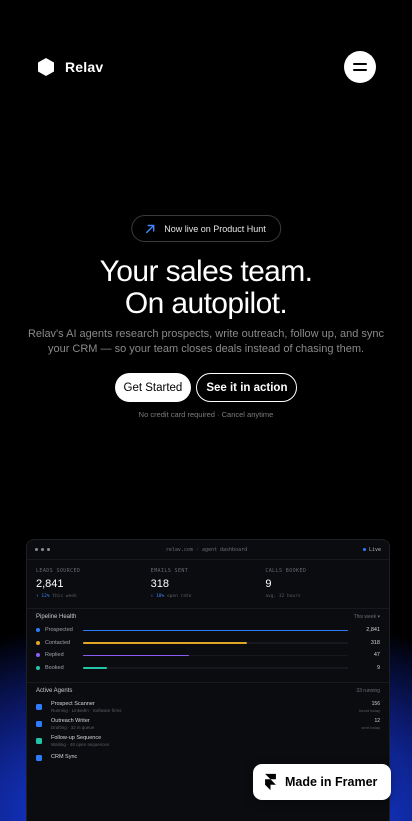 This screenshot has width=412, height=821. I want to click on hero-title: Your sales team. On autopilot., so click(206, 288).